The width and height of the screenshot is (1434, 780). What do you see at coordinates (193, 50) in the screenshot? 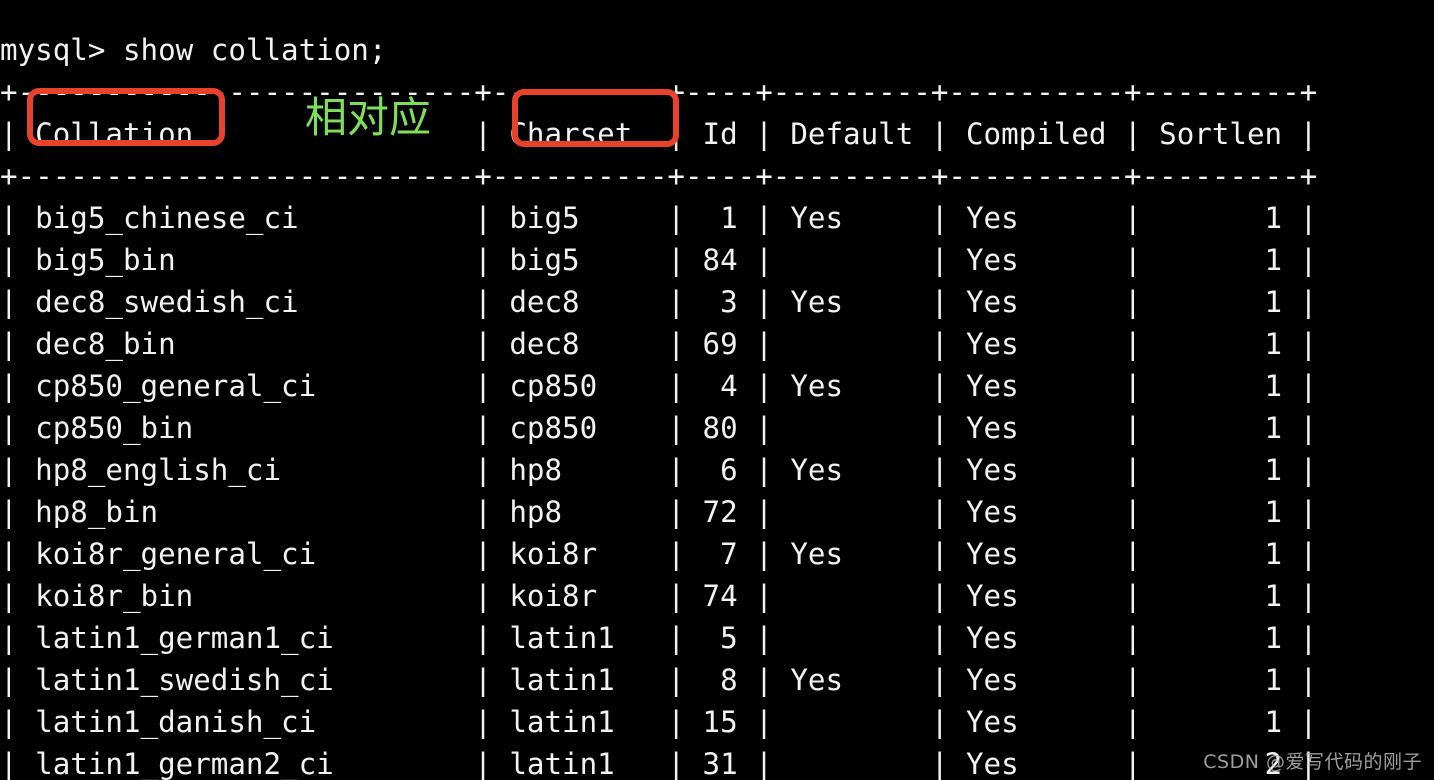
I see `terminal-line: mysql> show collation;` at bounding box center [193, 50].